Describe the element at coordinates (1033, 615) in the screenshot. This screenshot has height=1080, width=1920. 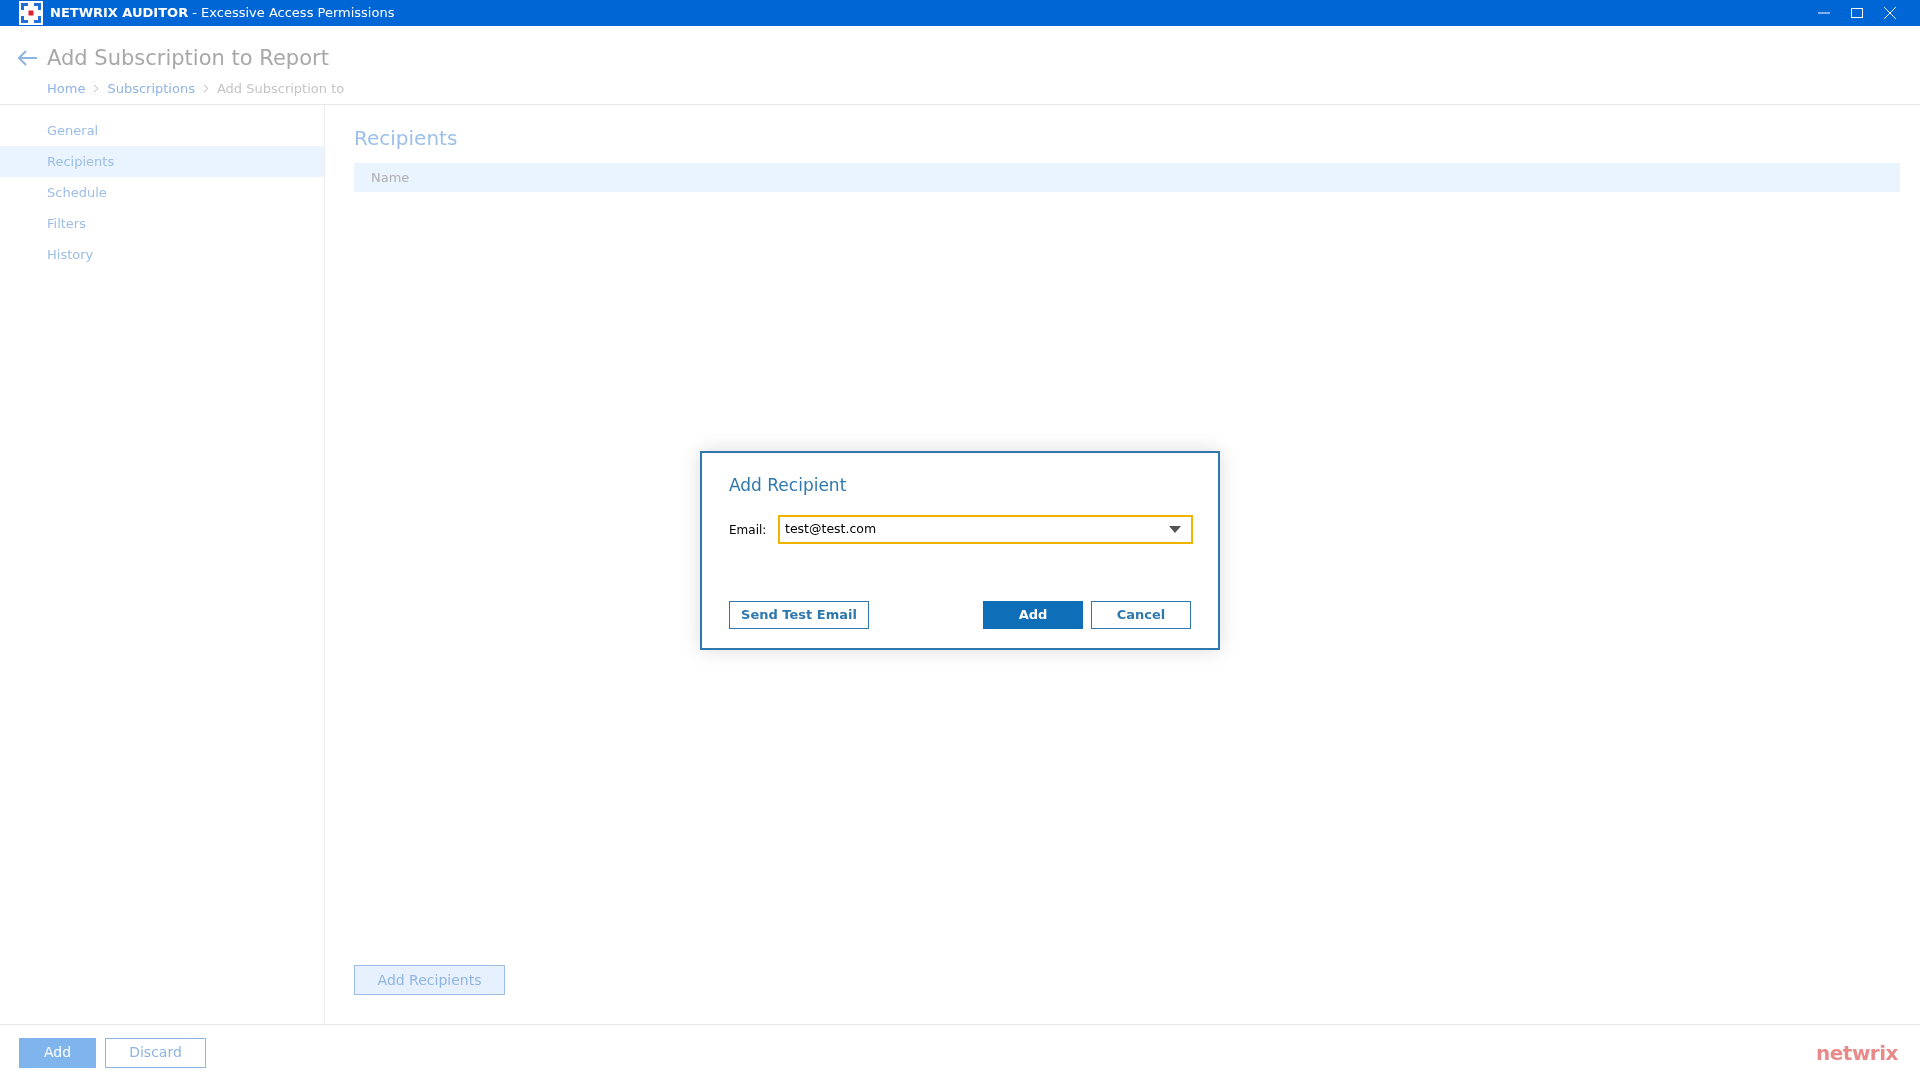
I see `dialog-button: Add` at that location.